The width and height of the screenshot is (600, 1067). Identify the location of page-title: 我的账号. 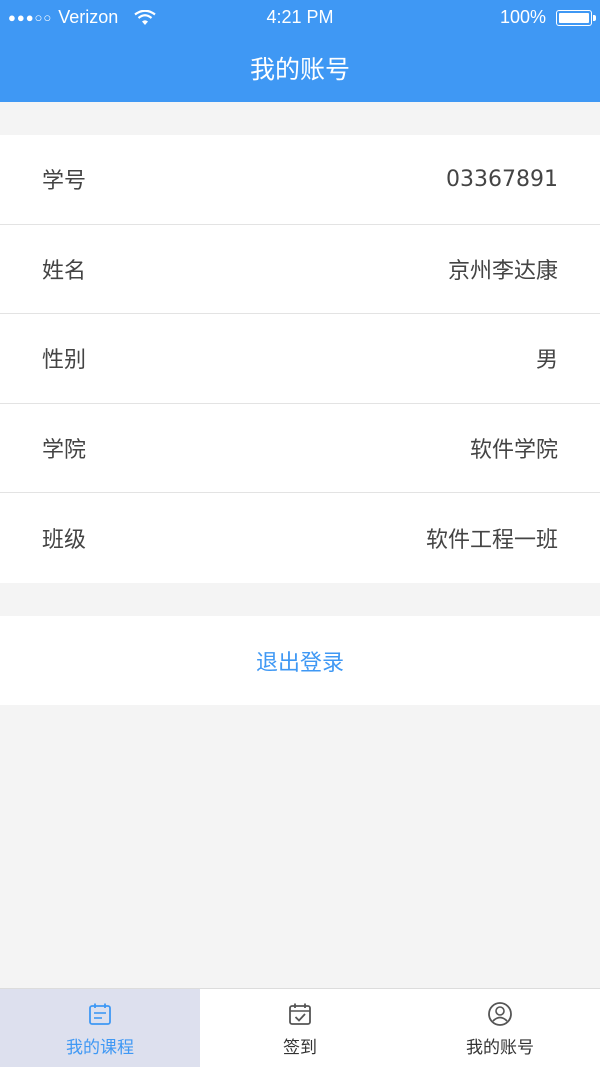
(299, 69).